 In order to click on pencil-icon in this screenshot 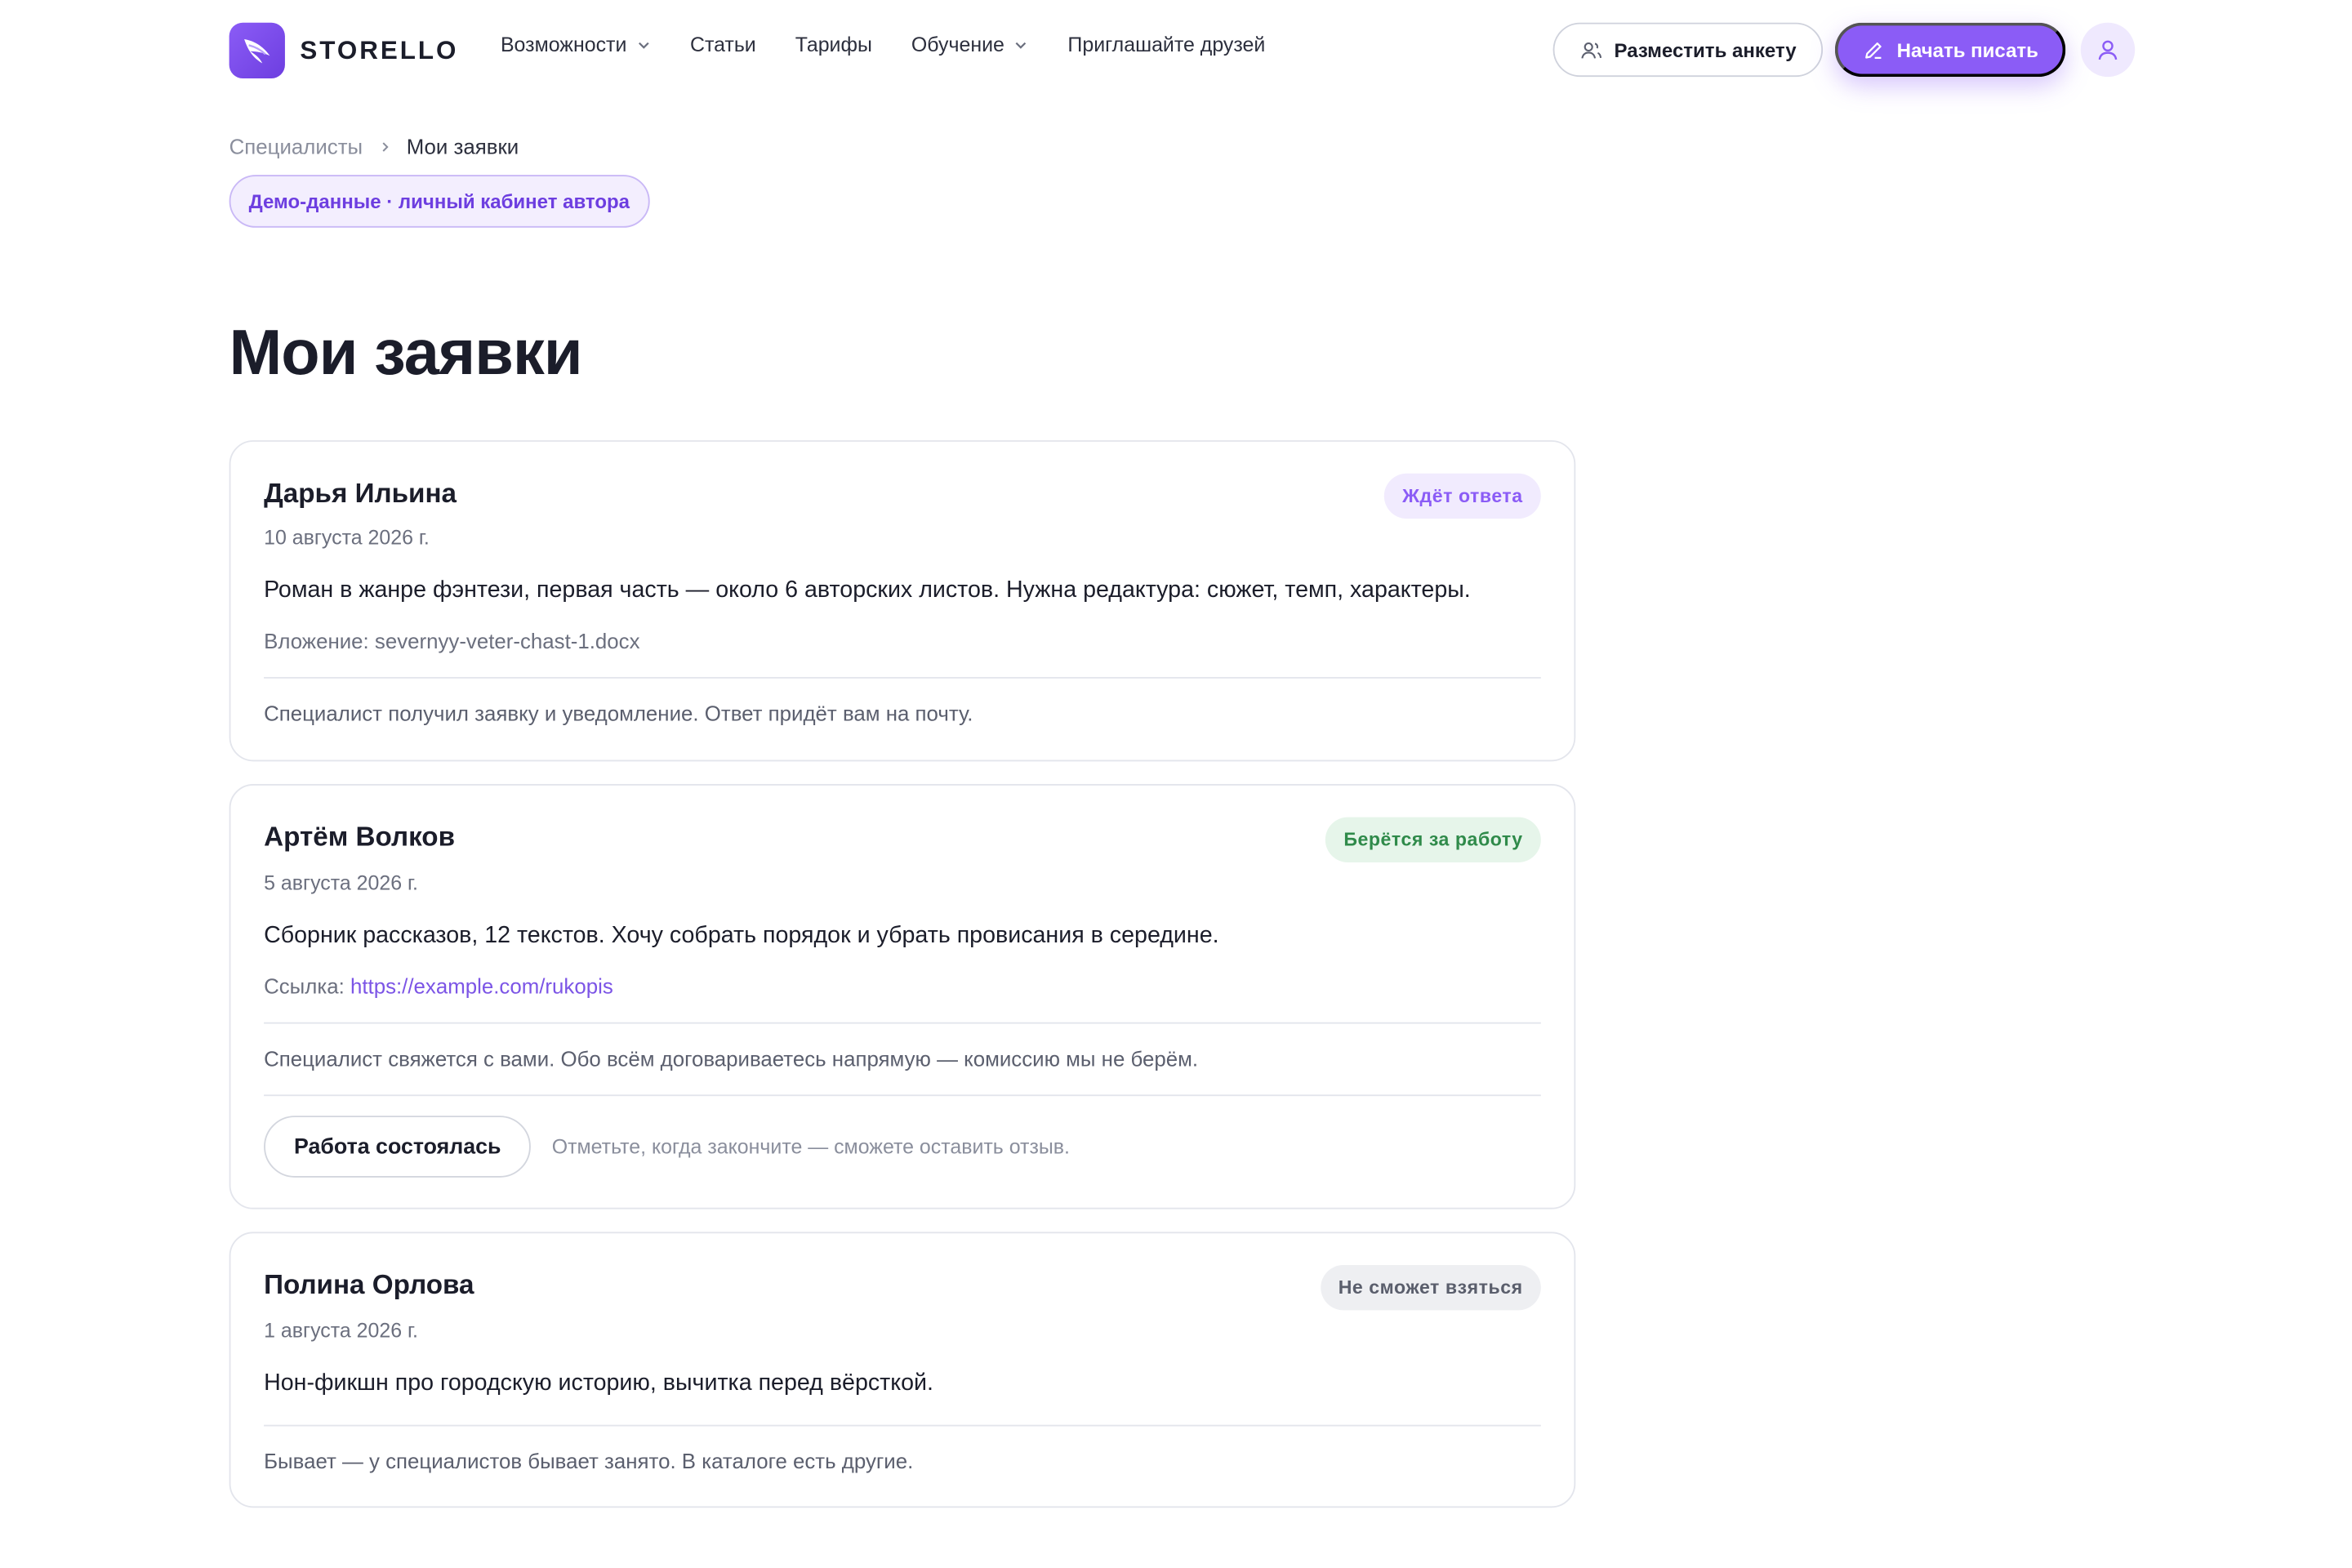, I will do `click(1873, 50)`.